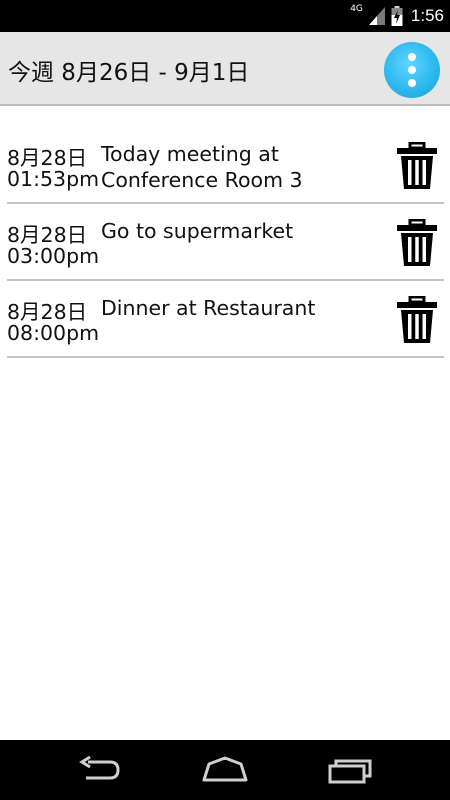  I want to click on event-time: 01:53pm, so click(53, 179).